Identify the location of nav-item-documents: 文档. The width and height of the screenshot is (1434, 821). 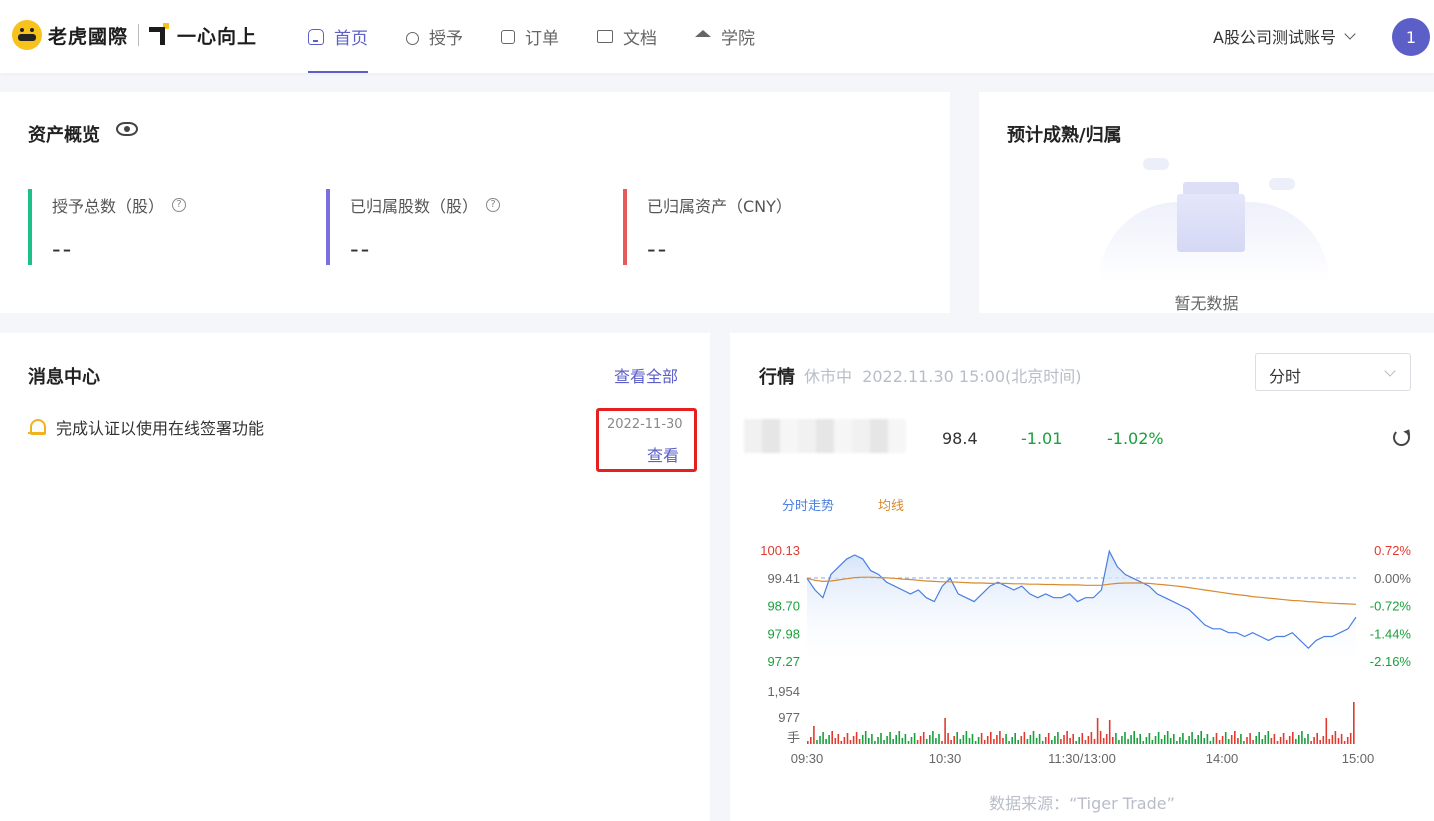
(627, 36).